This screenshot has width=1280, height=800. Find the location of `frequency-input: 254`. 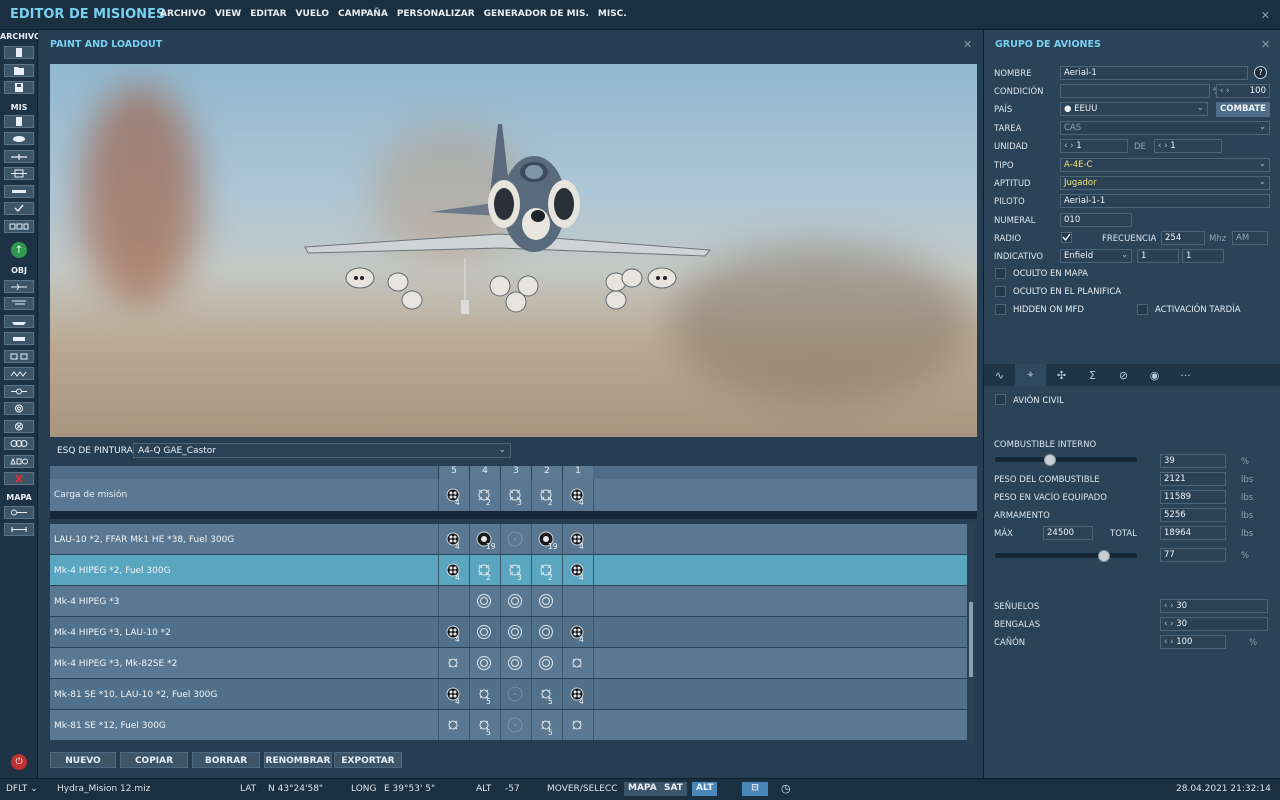

frequency-input: 254 is located at coordinates (1183, 238).